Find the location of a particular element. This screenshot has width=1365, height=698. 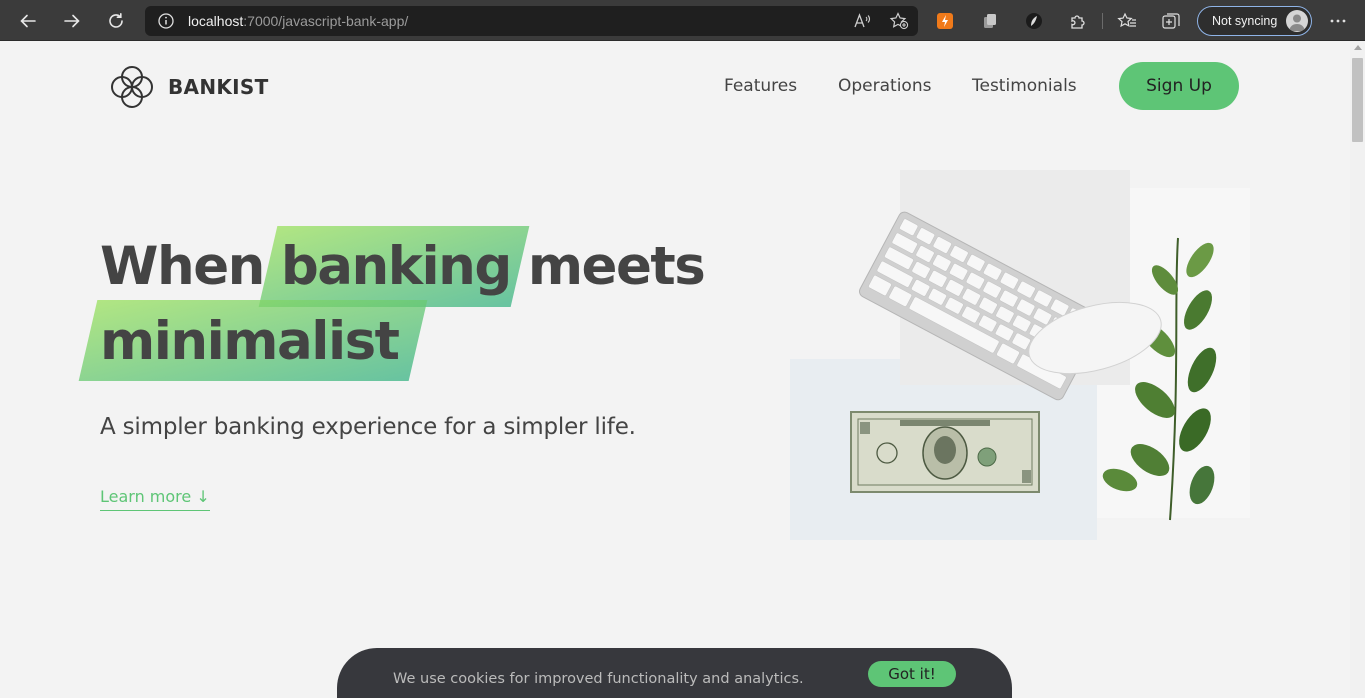

more-dots-icon is located at coordinates (1338, 21).